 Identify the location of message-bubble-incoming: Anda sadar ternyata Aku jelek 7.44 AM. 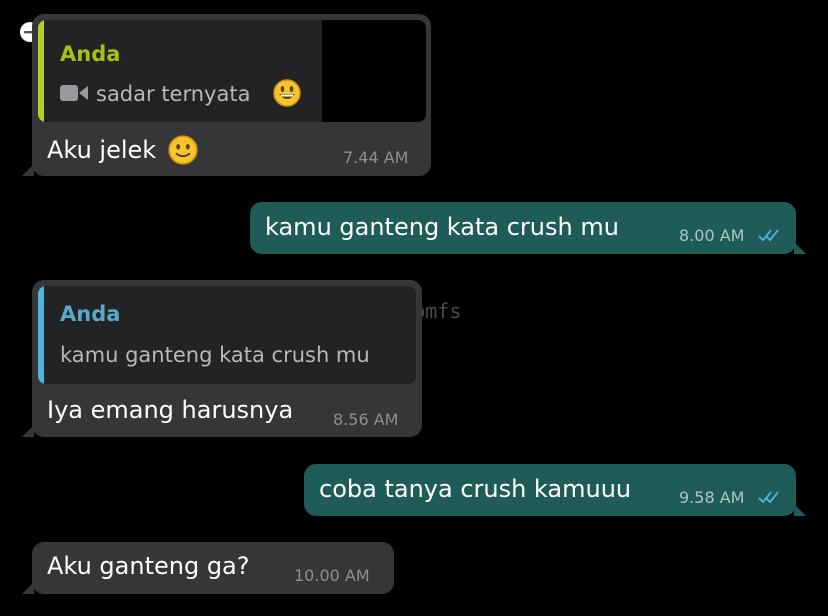
(226, 95).